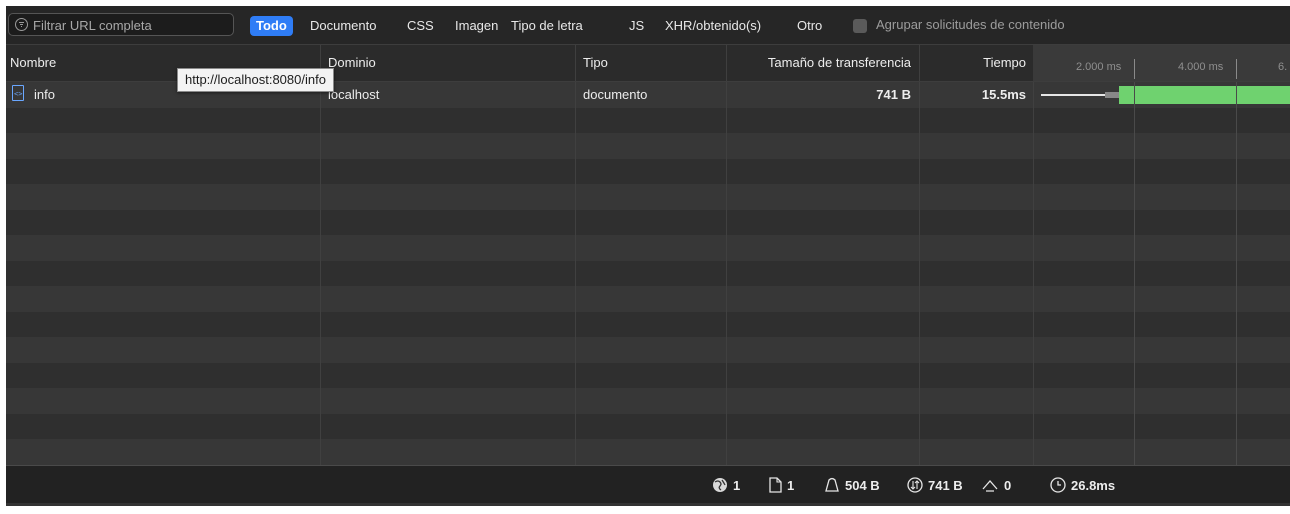 This screenshot has width=1290, height=514. I want to click on status-resources-size-value: 504 B, so click(862, 485).